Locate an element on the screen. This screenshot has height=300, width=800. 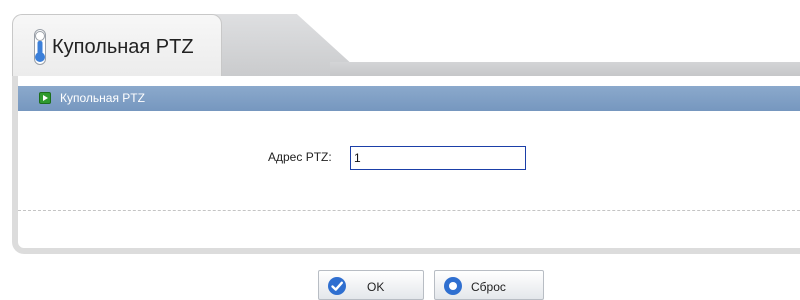
tab-dome-ptz: Купольная PTZ is located at coordinates (117, 45).